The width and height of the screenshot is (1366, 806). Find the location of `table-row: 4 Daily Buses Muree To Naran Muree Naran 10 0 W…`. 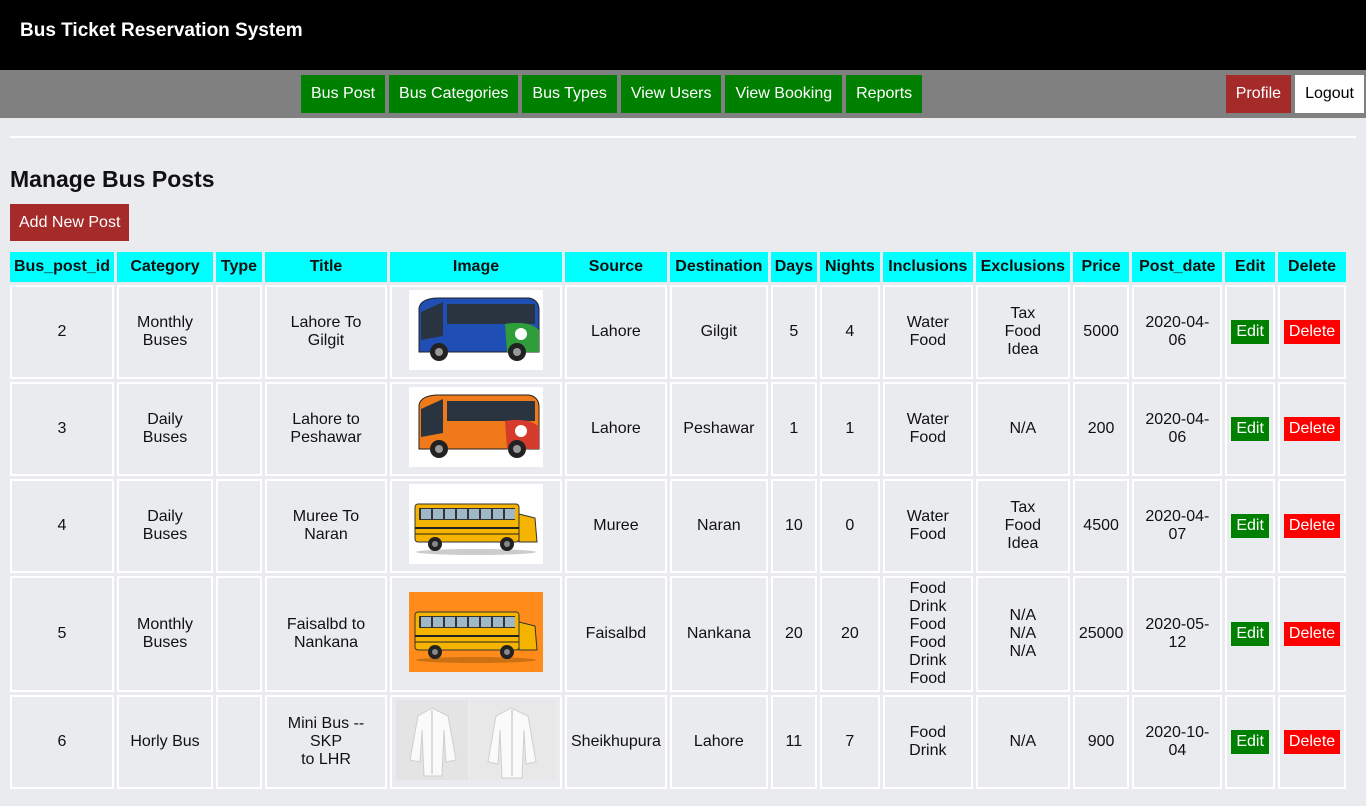

table-row: 4 Daily Buses Muree To Naran Muree Naran 10 0 W… is located at coordinates (678, 526).